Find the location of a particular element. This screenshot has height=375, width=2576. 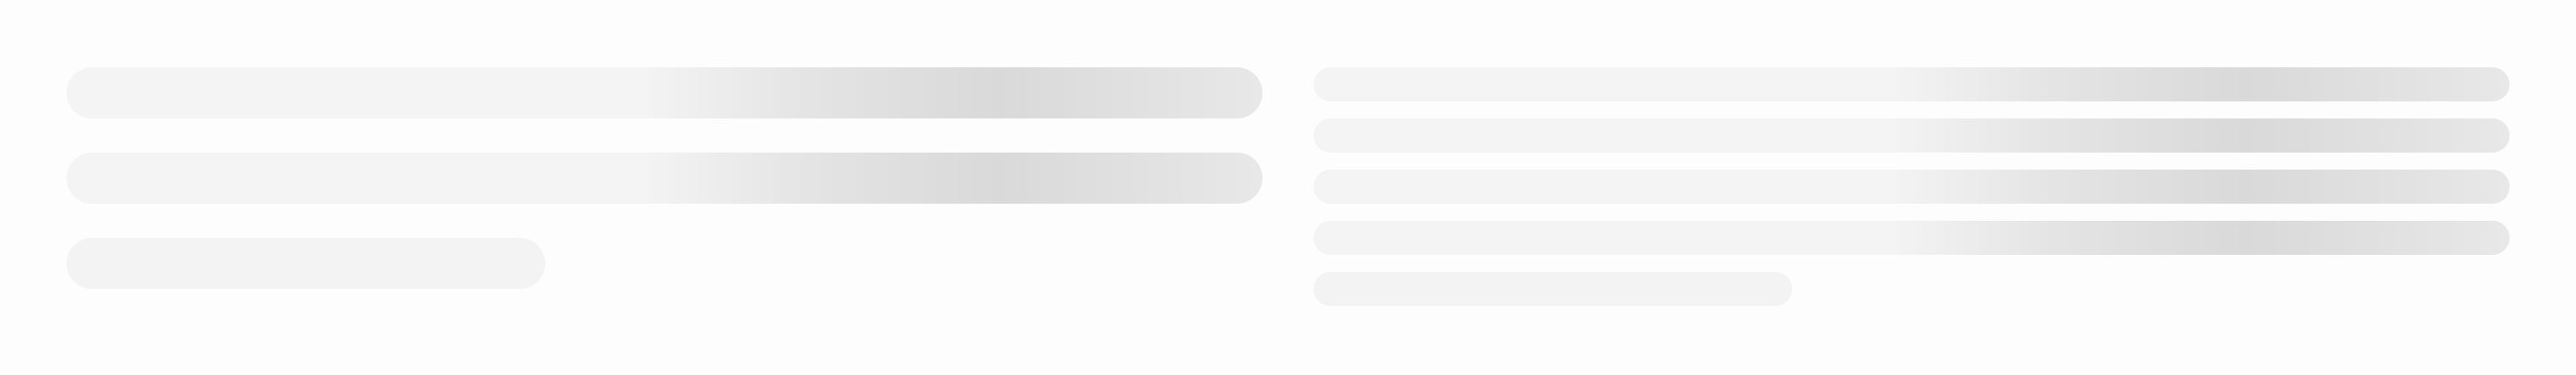

skeleton-line-3-short is located at coordinates (306, 263).